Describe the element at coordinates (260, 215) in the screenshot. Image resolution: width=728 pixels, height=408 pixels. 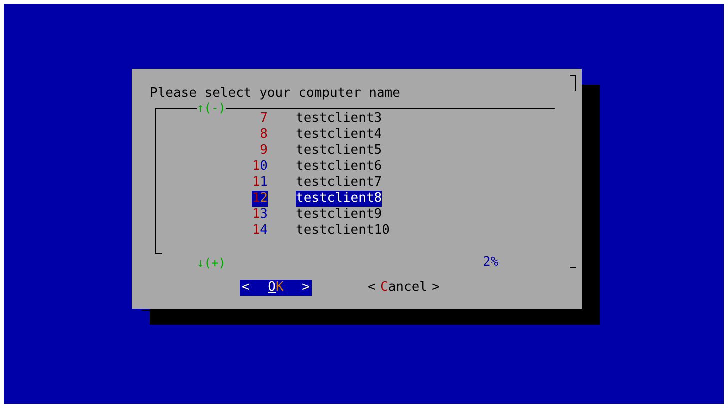
I see `item-tag: 13` at that location.